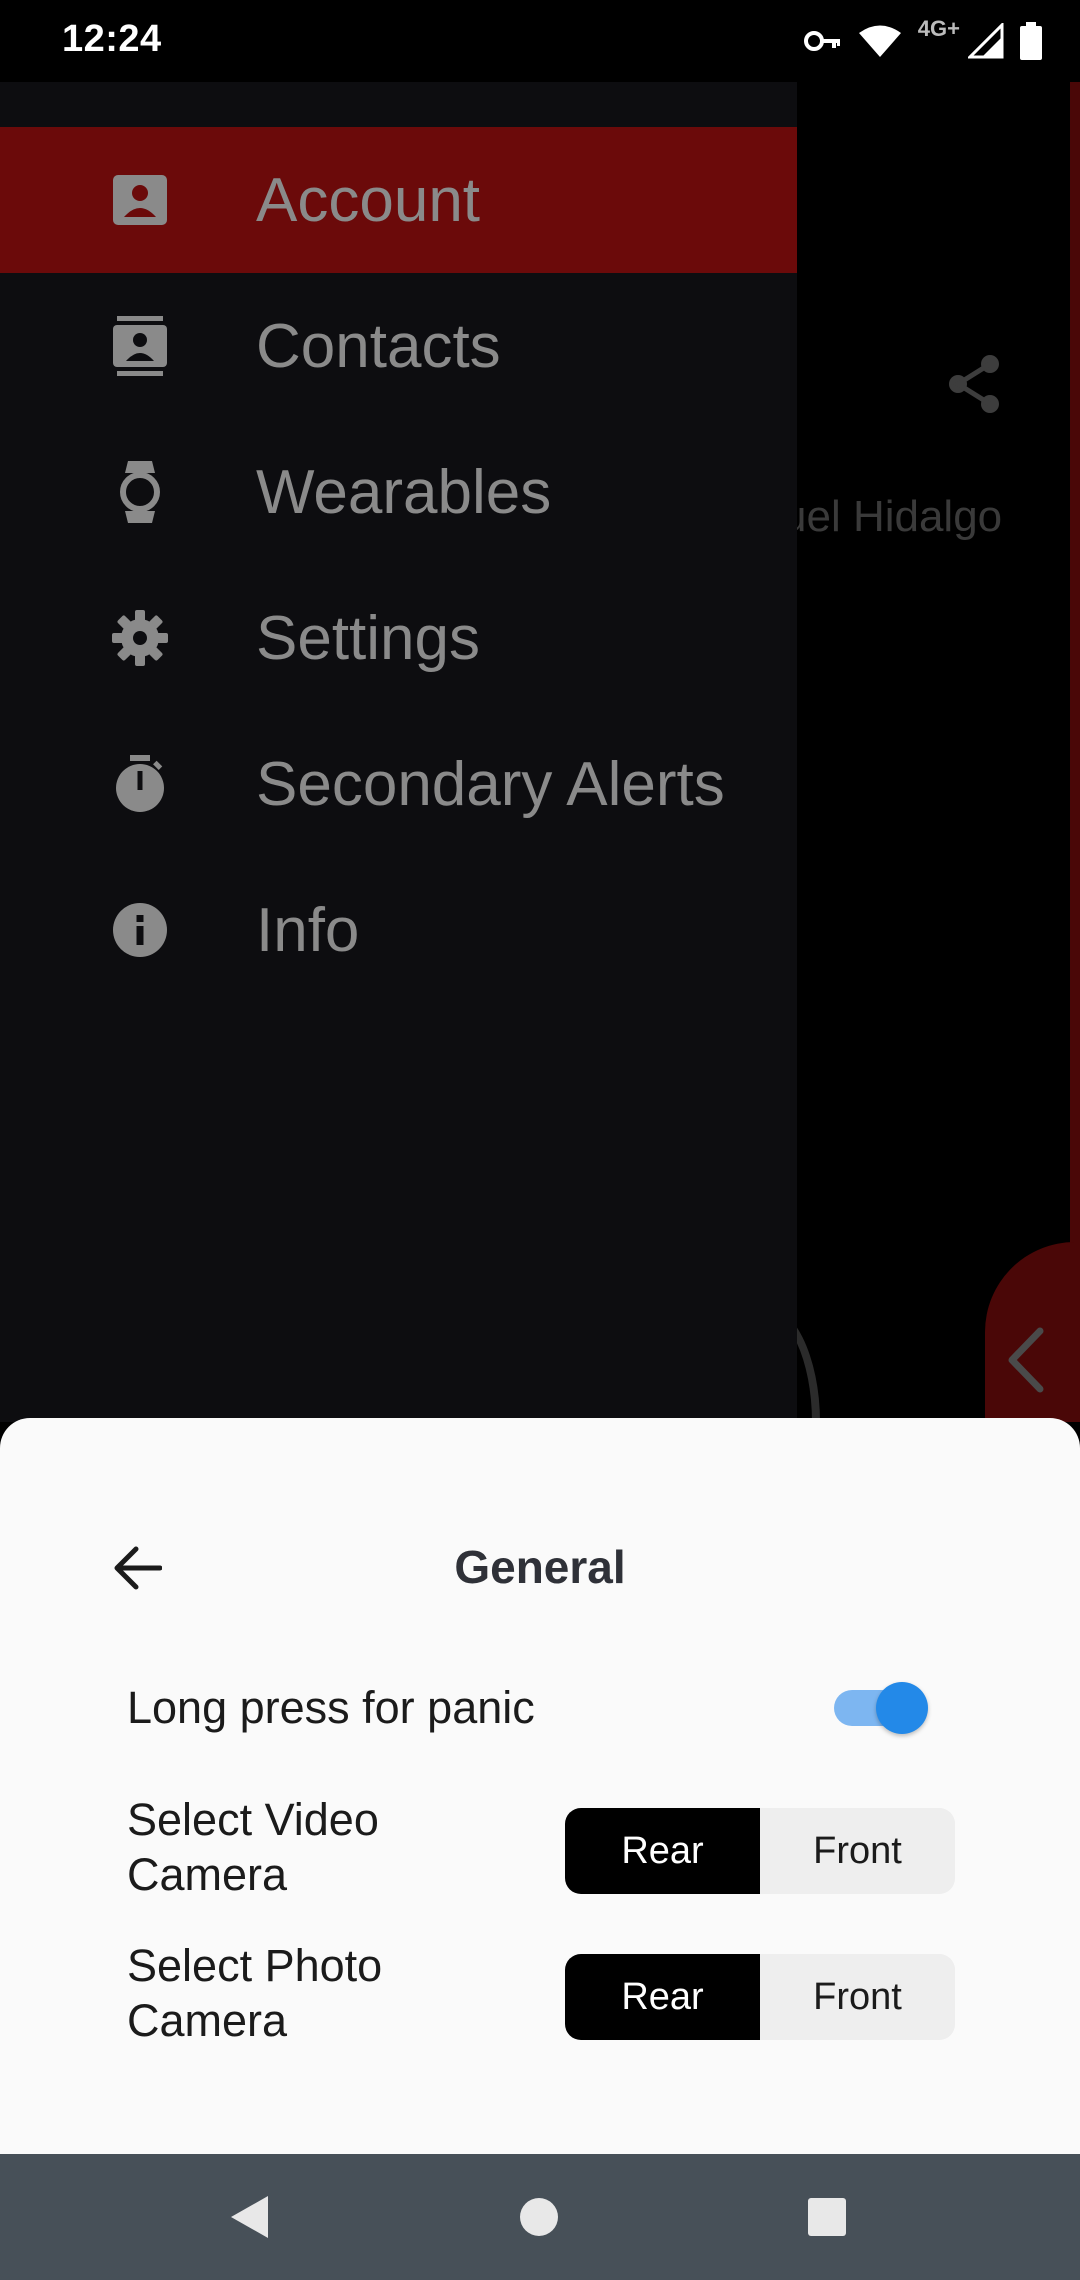 This screenshot has width=1080, height=2280. Describe the element at coordinates (540, 1567) in the screenshot. I see `sheet-title: General` at that location.